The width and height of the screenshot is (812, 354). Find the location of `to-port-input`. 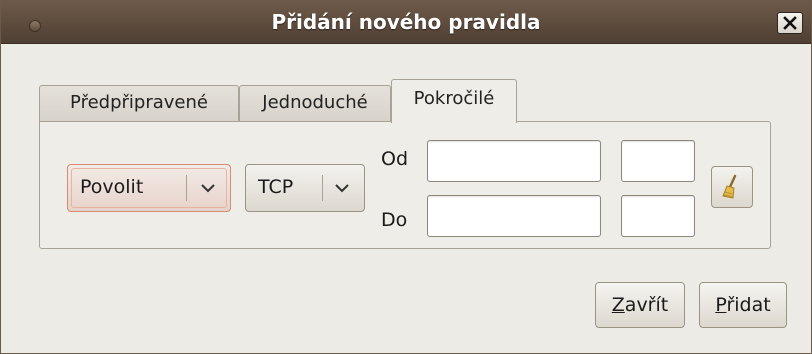

to-port-input is located at coordinates (658, 216).